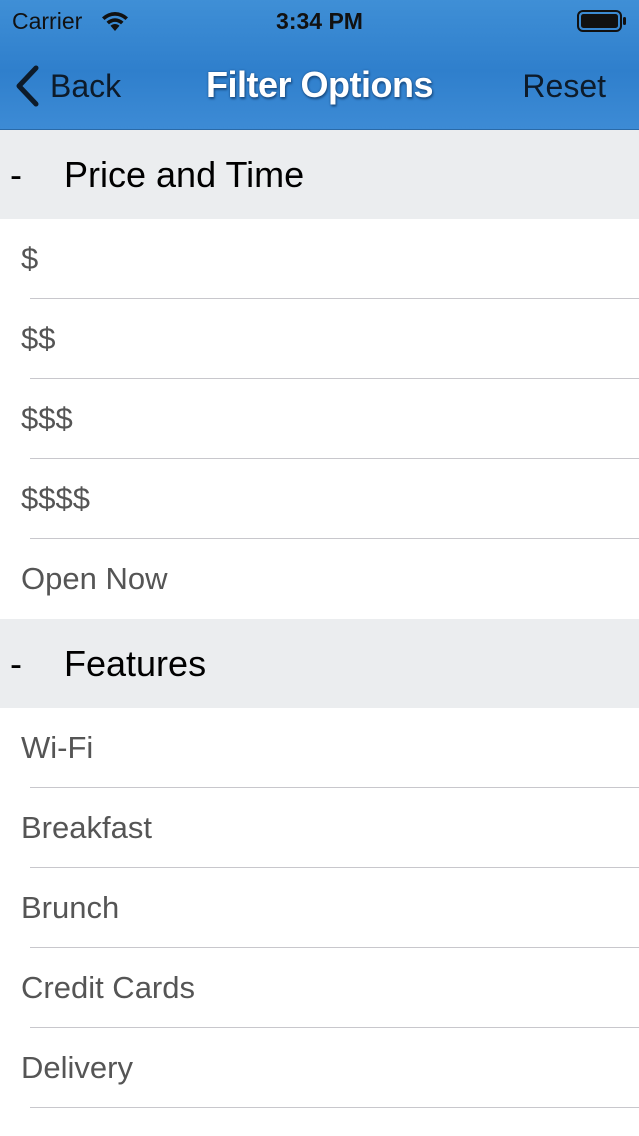 The width and height of the screenshot is (639, 1136). What do you see at coordinates (319, 828) in the screenshot?
I see `filter-option-breakfast: Breakfast` at bounding box center [319, 828].